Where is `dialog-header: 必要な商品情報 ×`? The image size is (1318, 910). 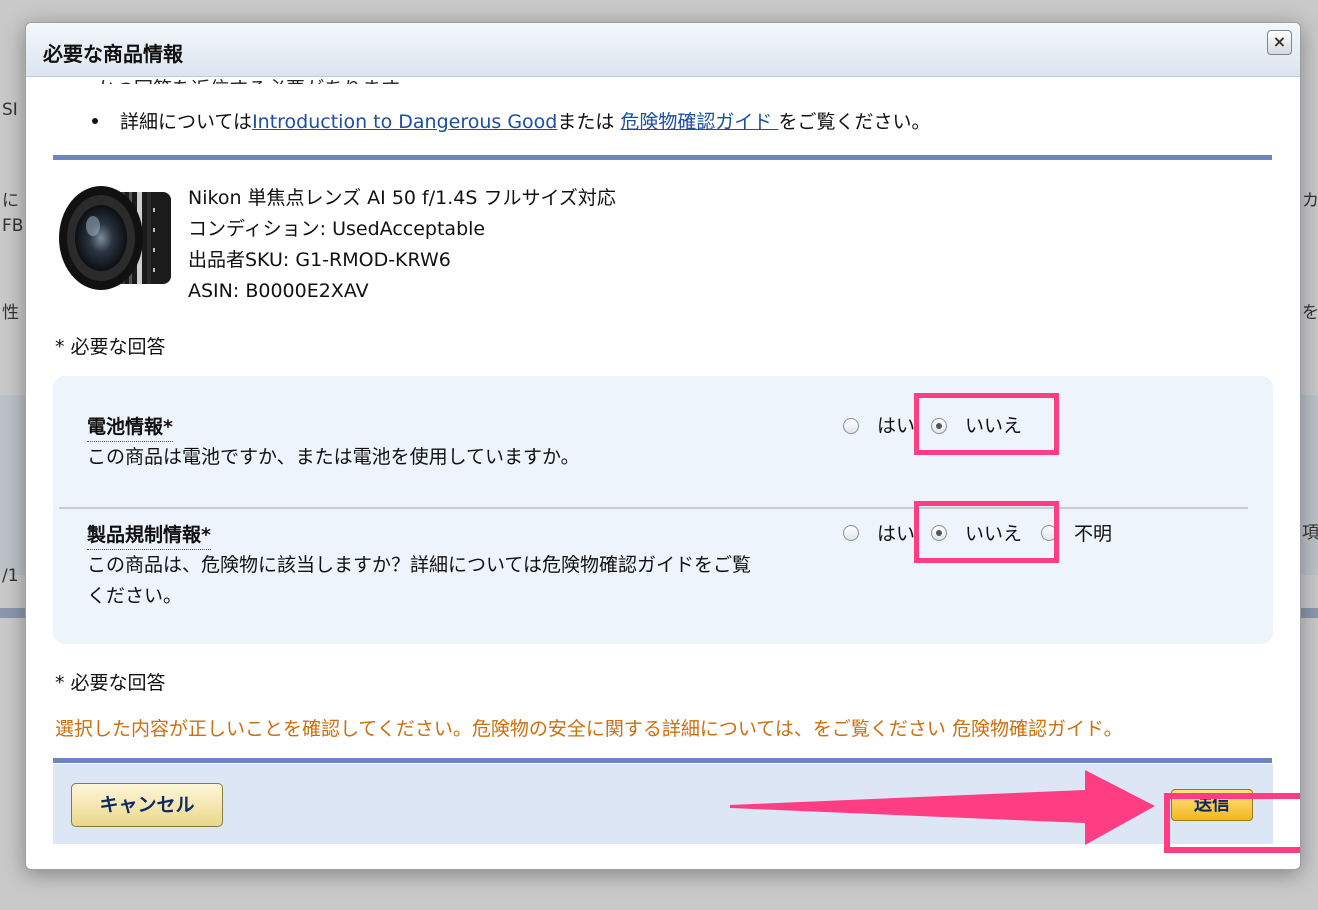 dialog-header: 必要な商品情報 × is located at coordinates (663, 50).